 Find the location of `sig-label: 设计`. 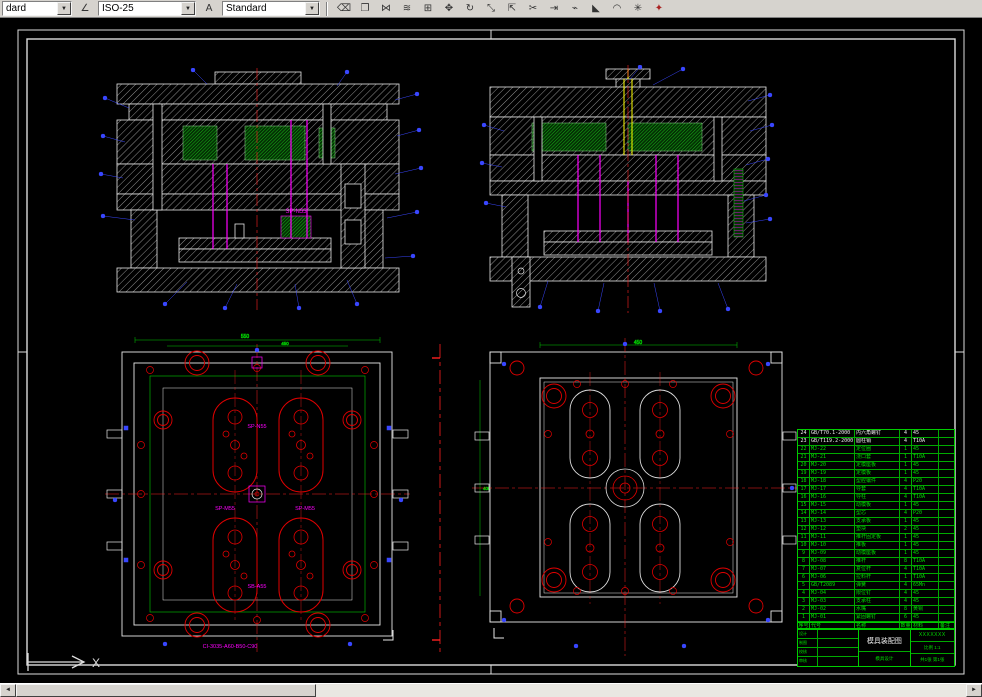

sig-label: 设计 is located at coordinates (808, 634).